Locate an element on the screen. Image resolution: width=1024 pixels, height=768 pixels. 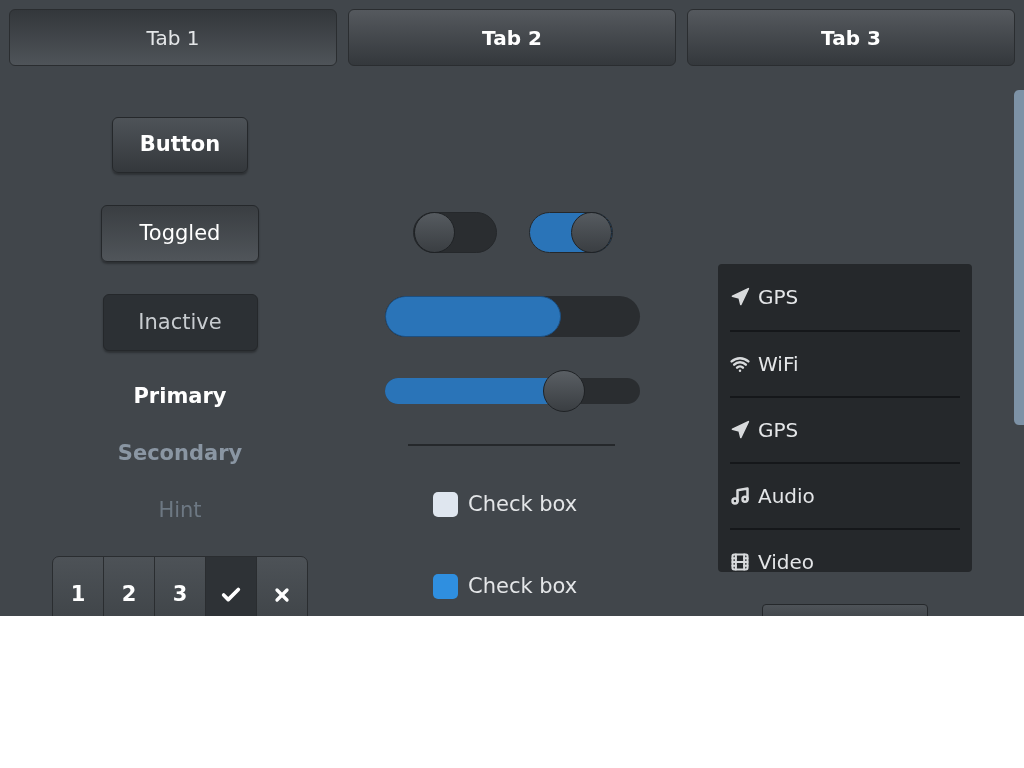
label-text: Secondary is located at coordinates (180, 453).